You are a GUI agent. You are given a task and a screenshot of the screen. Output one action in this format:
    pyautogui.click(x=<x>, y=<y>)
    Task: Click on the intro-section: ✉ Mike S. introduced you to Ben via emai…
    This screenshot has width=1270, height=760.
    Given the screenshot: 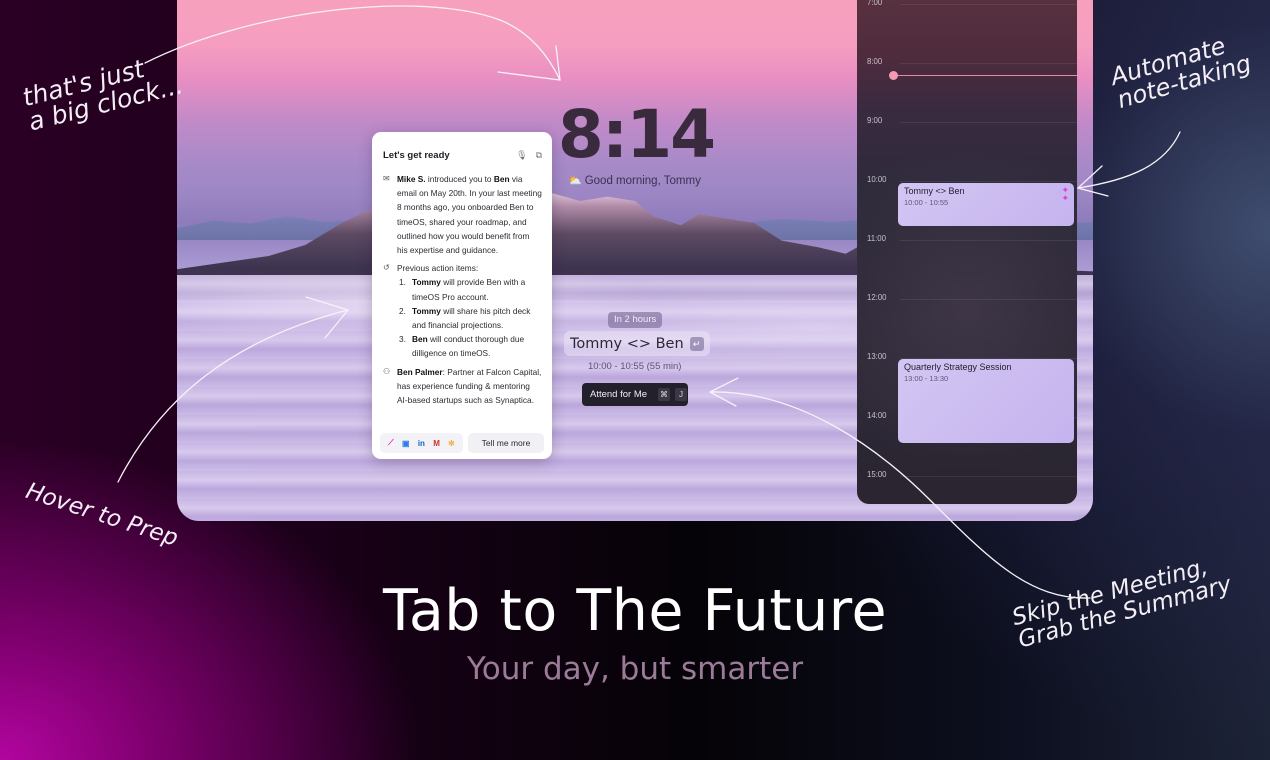 What is the action you would take?
    pyautogui.click(x=462, y=214)
    